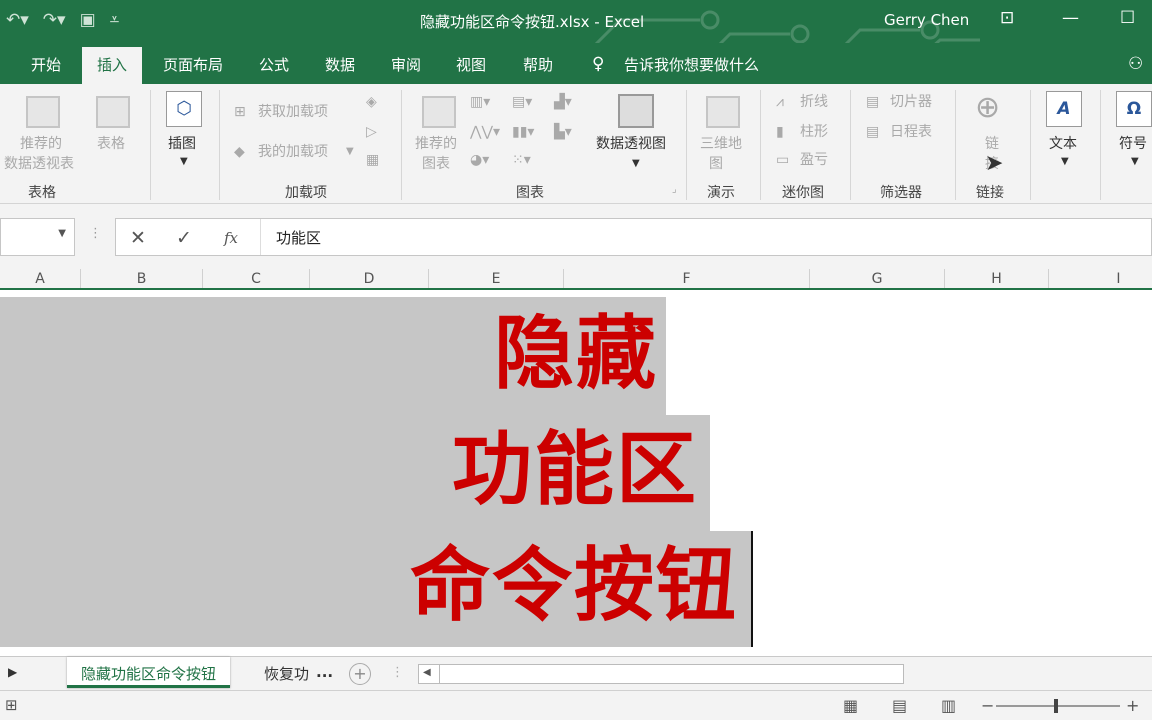 The height and width of the screenshot is (720, 1152). Describe the element at coordinates (926, 20) in the screenshot. I see `user-name: Gerry Chen` at that location.